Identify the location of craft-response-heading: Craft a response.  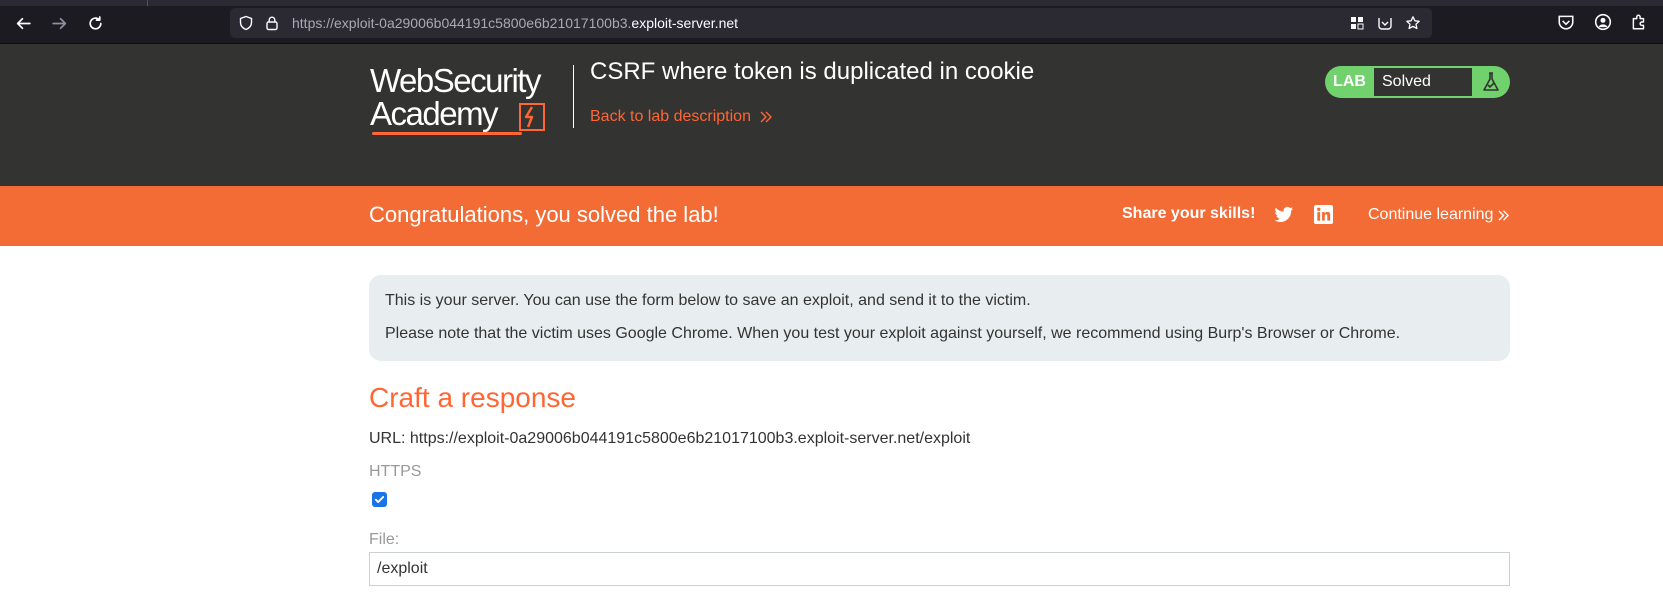
(472, 397).